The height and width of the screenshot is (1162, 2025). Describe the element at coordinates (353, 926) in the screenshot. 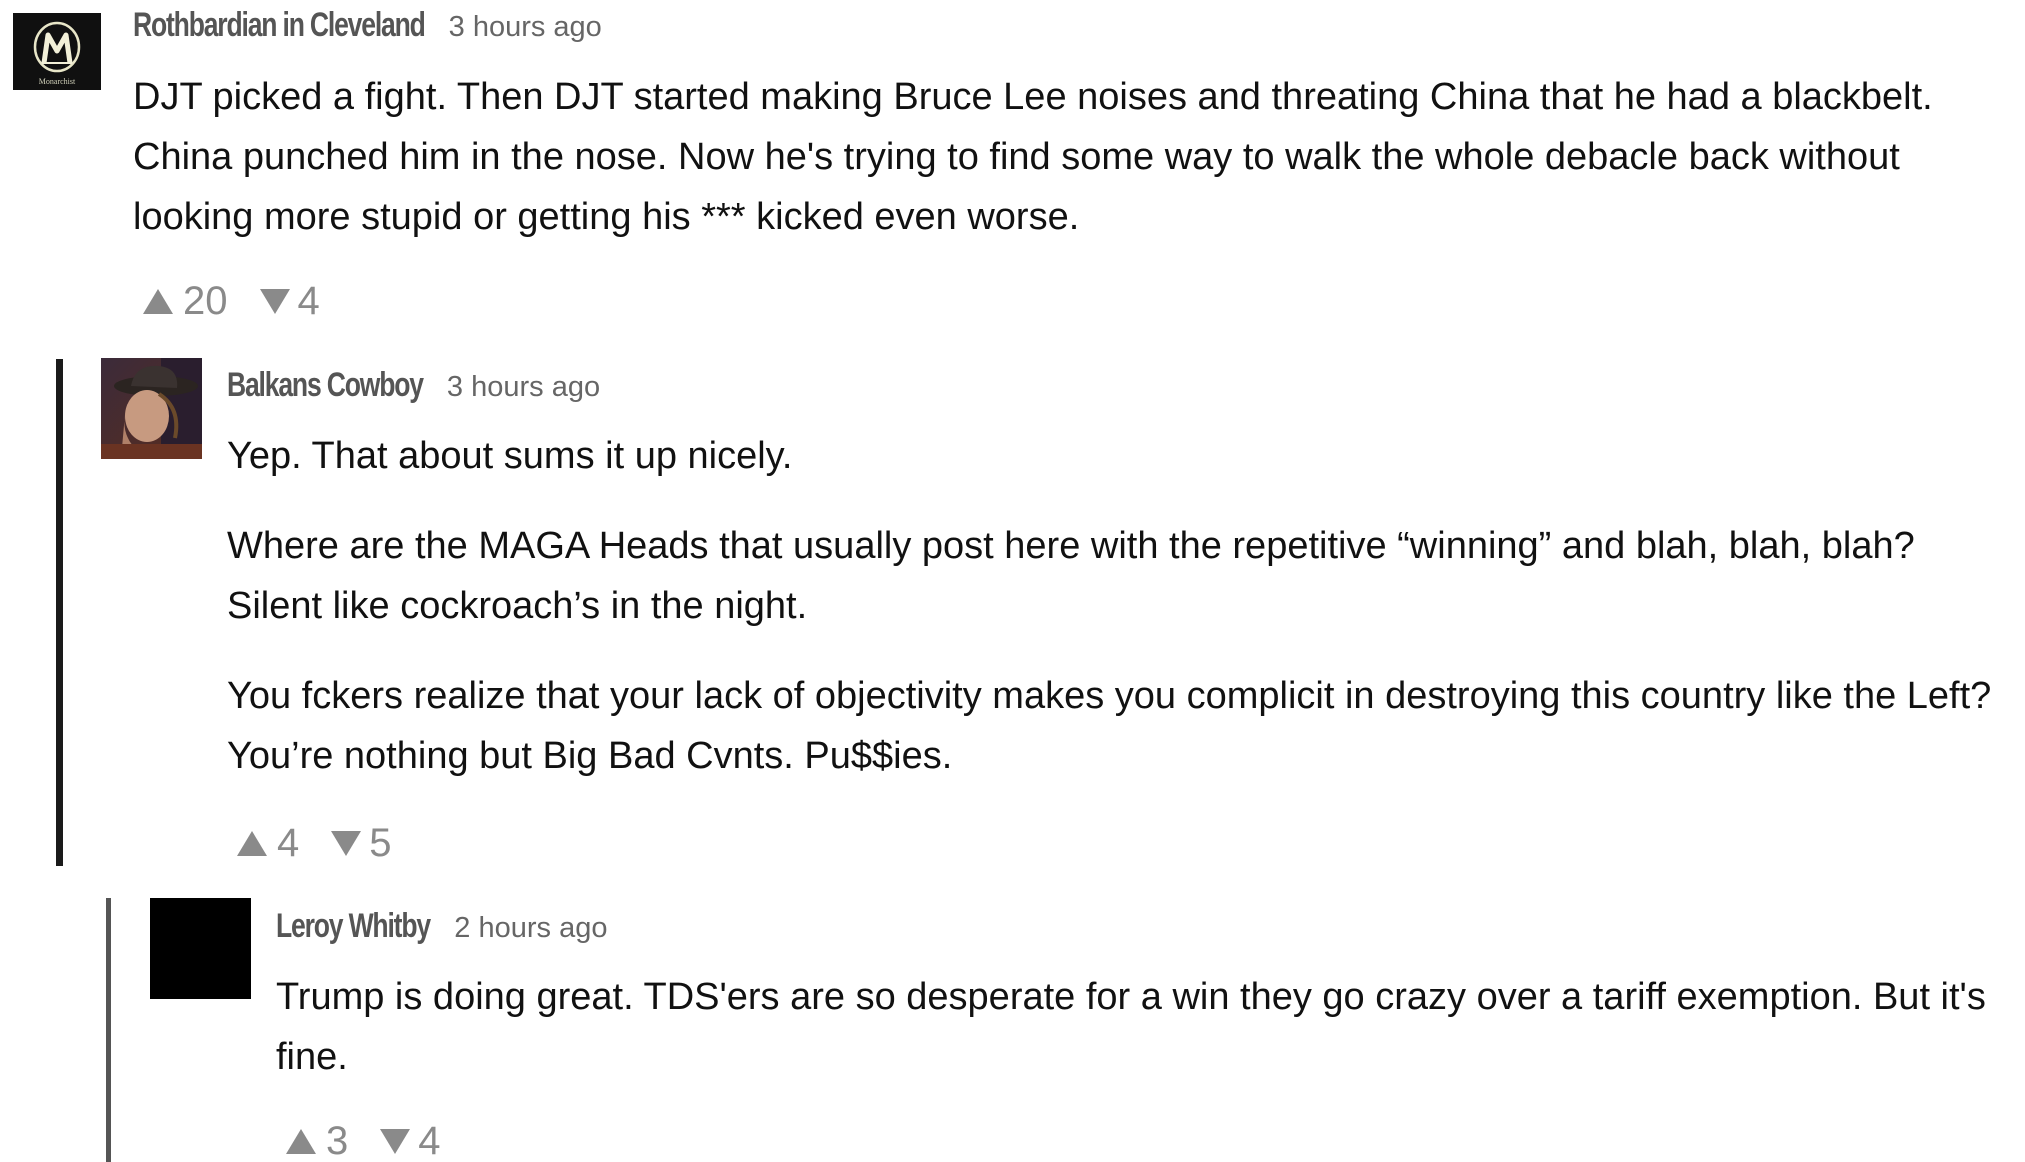

I see `author-name: Leroy Whitby` at that location.